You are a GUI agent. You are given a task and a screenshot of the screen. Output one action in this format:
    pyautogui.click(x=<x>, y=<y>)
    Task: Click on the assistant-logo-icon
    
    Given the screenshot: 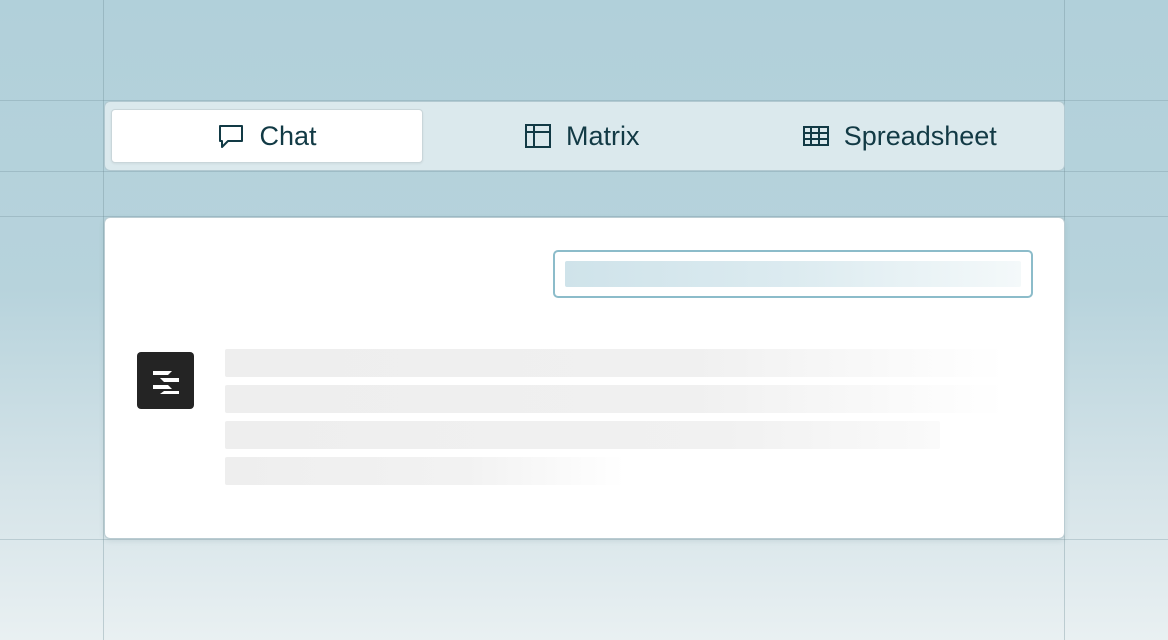 What is the action you would take?
    pyautogui.click(x=165, y=380)
    